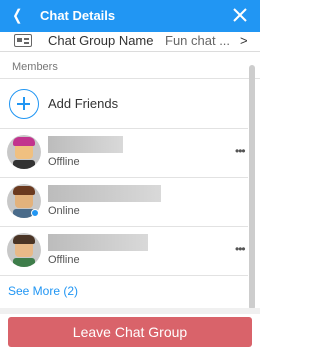  Describe the element at coordinates (83, 103) in the screenshot. I see `add-friends-label: Add Friends` at that location.